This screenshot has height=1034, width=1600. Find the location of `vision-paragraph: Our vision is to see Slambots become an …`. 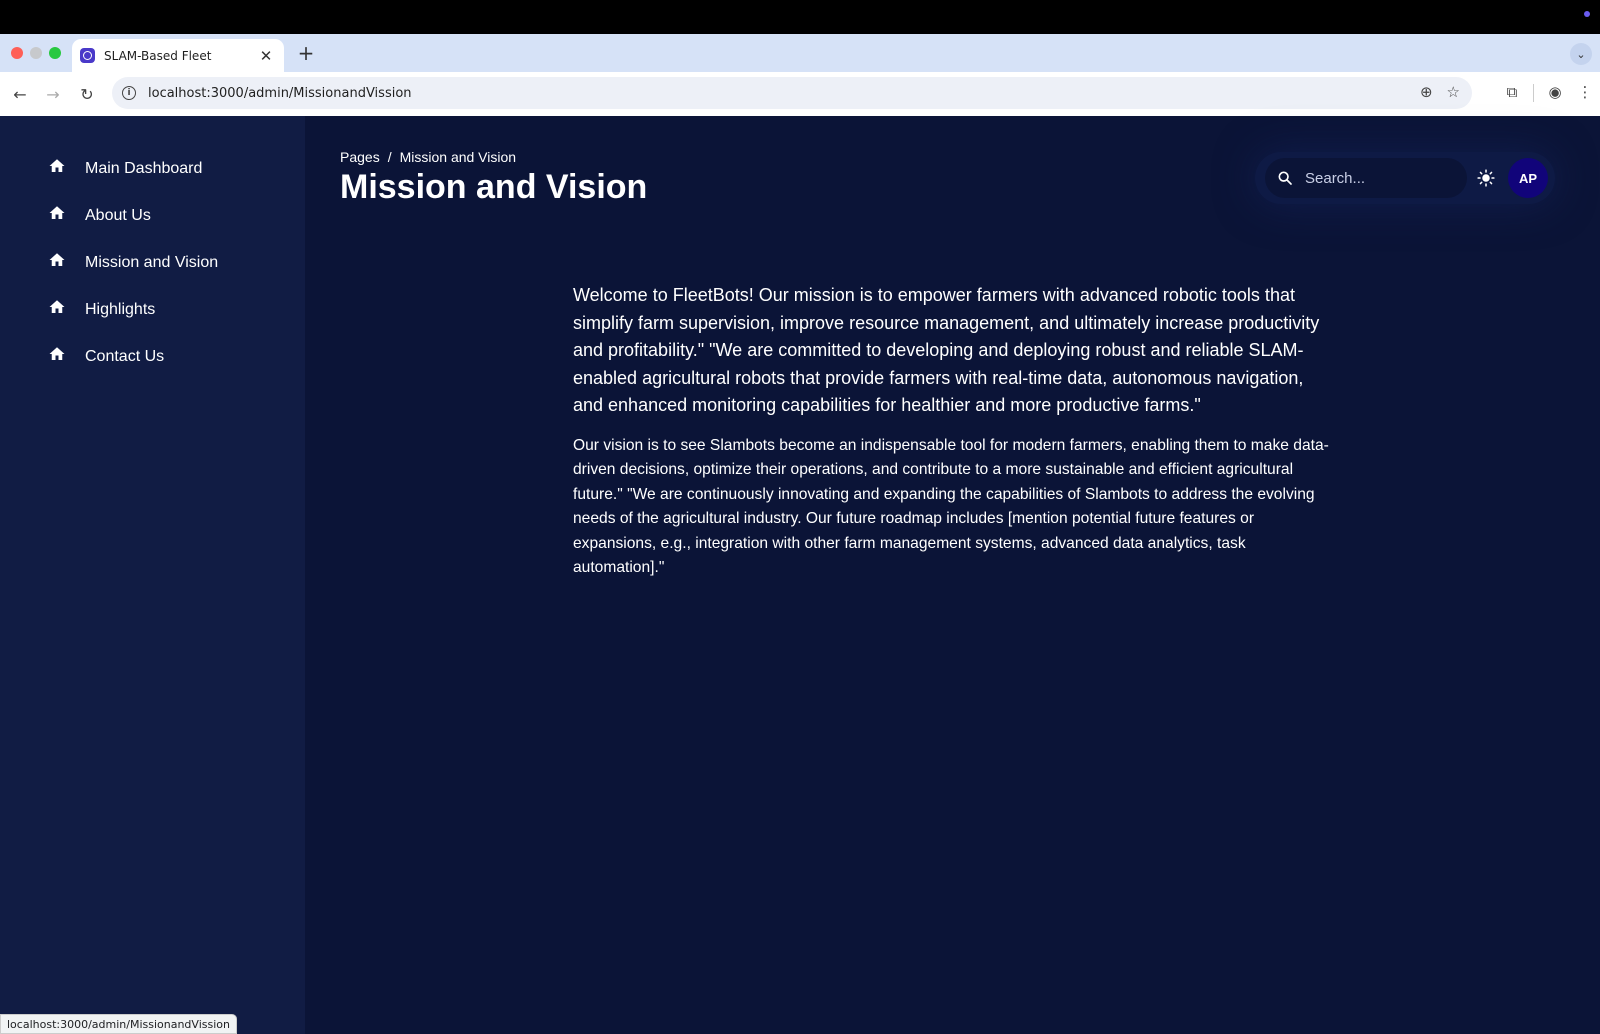

vision-paragraph: Our vision is to see Slambots become an … is located at coordinates (951, 506).